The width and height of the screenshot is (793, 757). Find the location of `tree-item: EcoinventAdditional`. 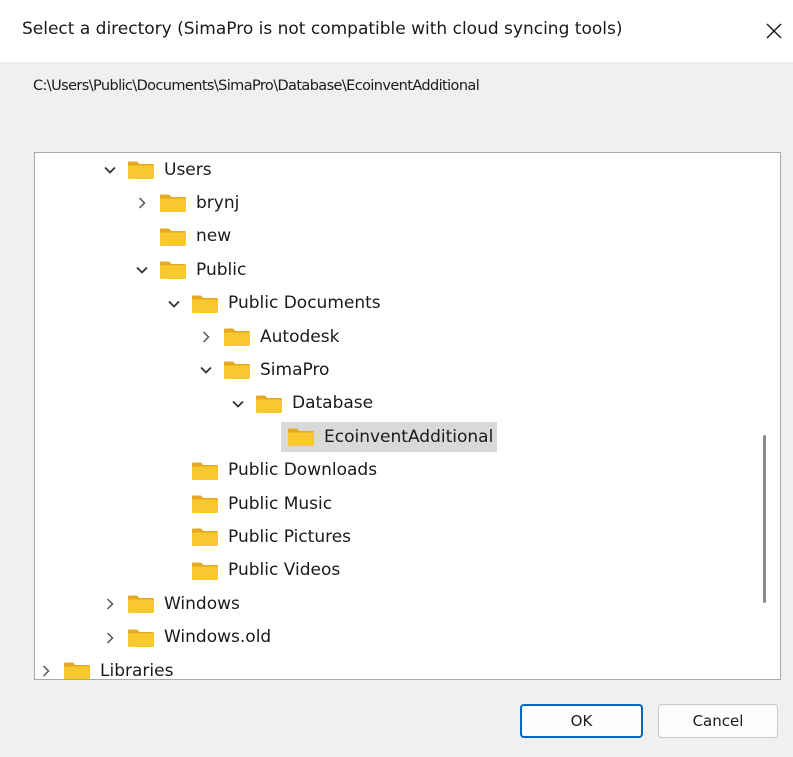

tree-item: EcoinventAdditional is located at coordinates (378, 437).